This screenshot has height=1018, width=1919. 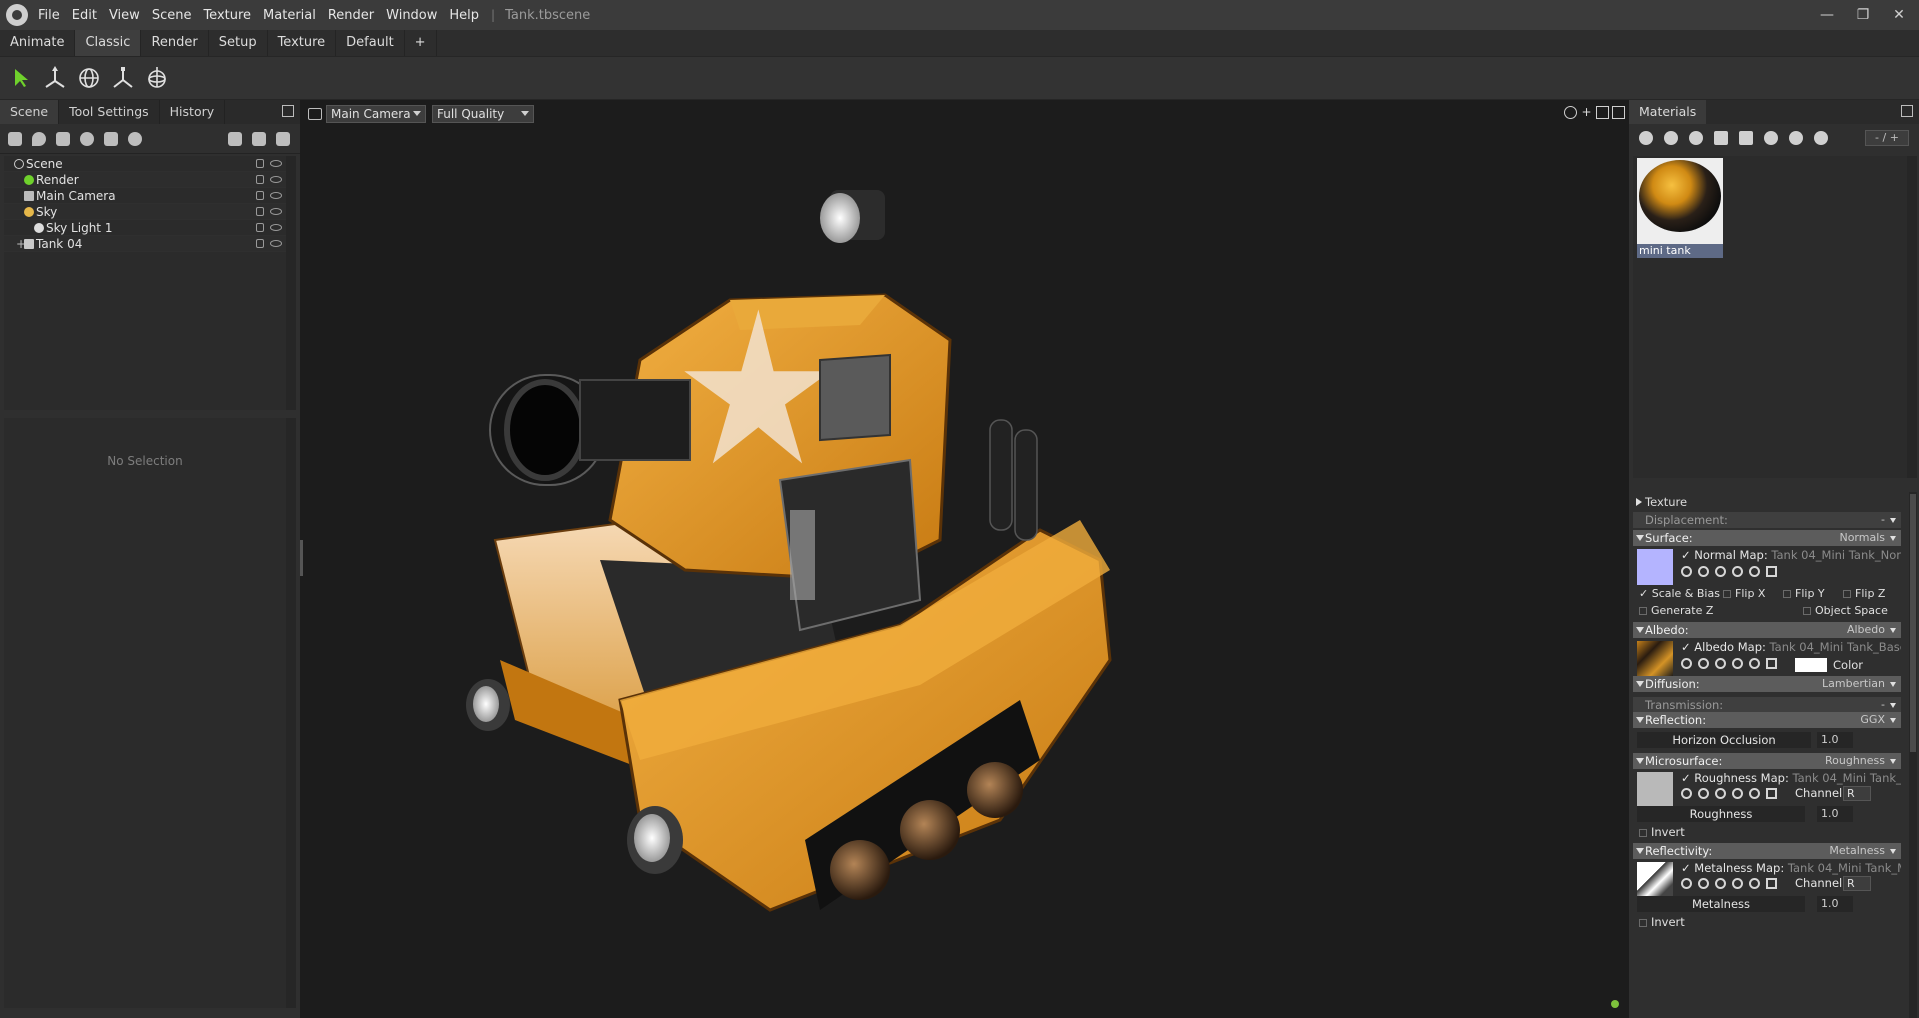 I want to click on menu-file: File, so click(x=49, y=15).